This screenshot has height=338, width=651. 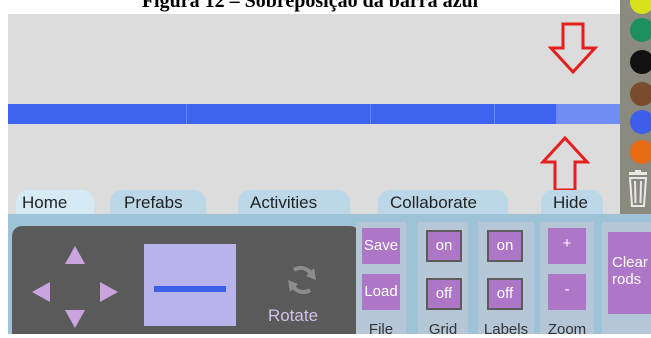 What do you see at coordinates (567, 246) in the screenshot?
I see `zoom-in-button: +` at bounding box center [567, 246].